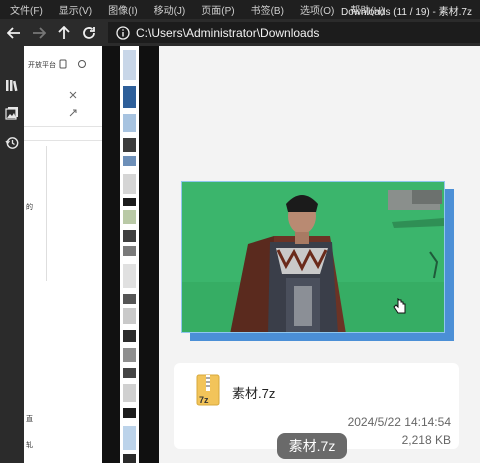 This screenshot has width=480, height=463. I want to click on history-button, so click(12, 143).